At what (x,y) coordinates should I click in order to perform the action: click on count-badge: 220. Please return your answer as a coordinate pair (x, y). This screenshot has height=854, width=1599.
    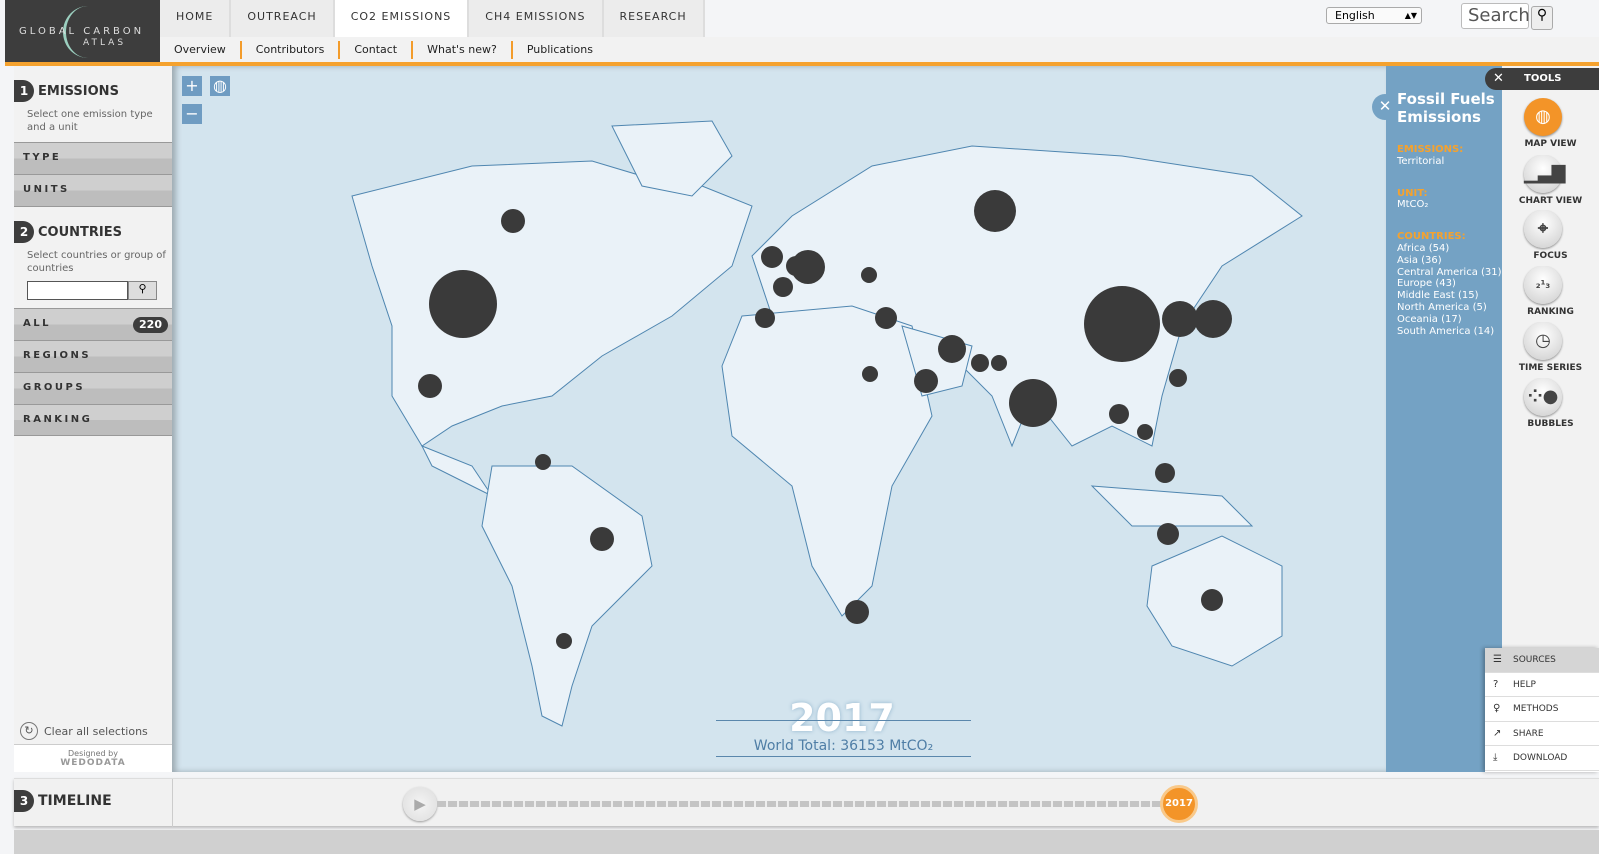
    Looking at the image, I should click on (150, 325).